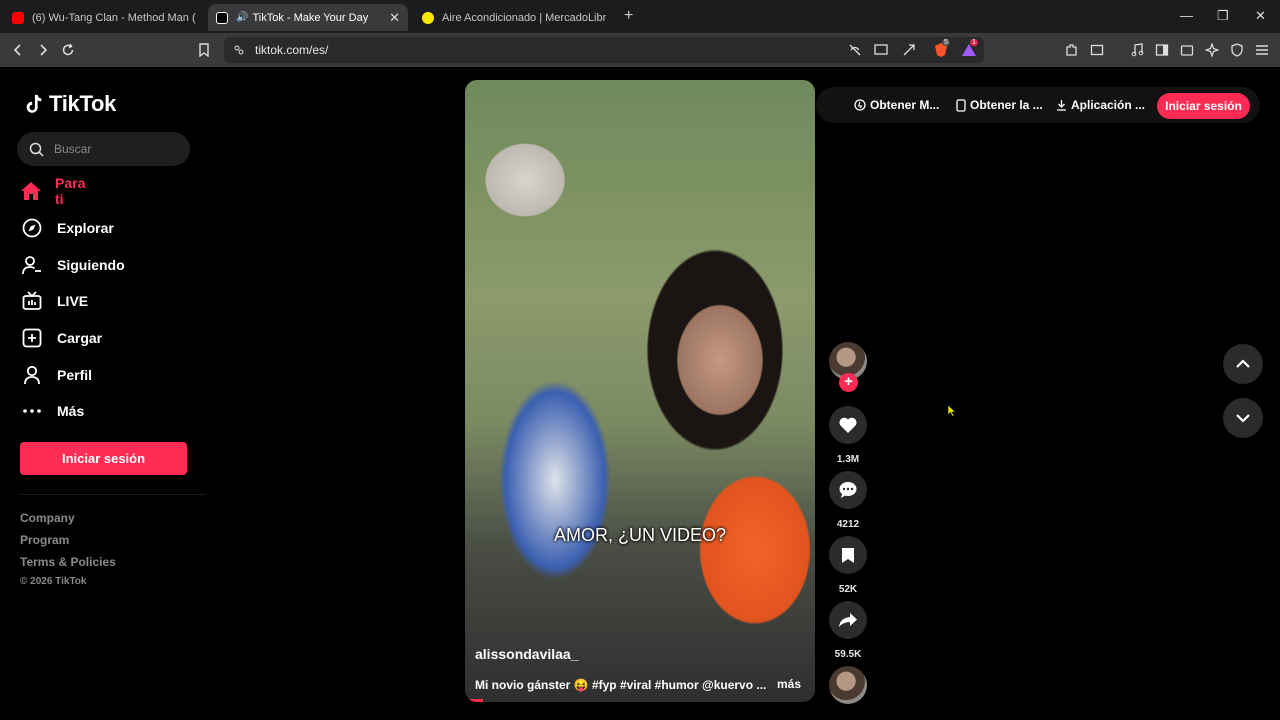 The height and width of the screenshot is (720, 1280). I want to click on sidebar-item-mas: Más, so click(52, 411).